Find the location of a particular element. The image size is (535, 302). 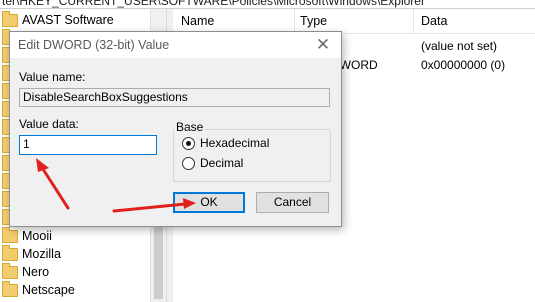

radio-decimal: Decimal is located at coordinates (212, 163).